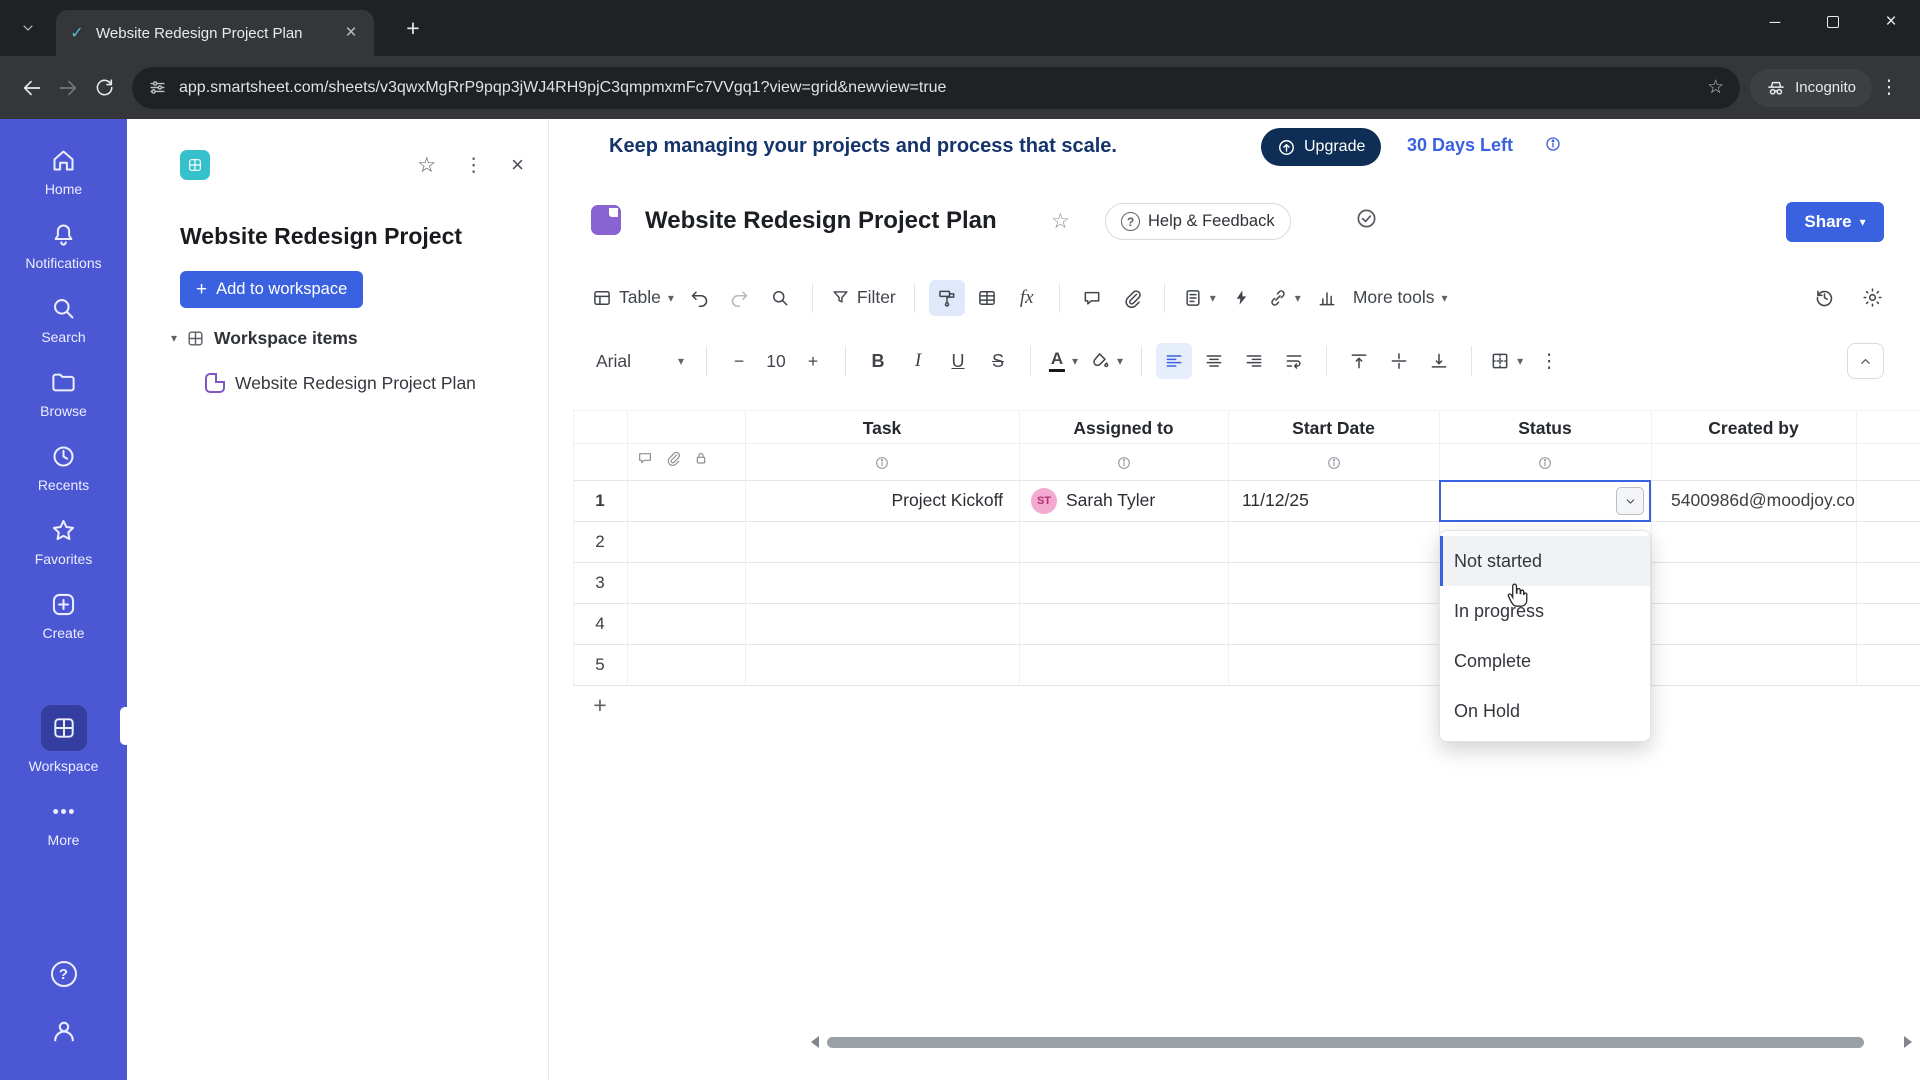 The height and width of the screenshot is (1080, 1920). I want to click on lock-column-icon, so click(701, 458).